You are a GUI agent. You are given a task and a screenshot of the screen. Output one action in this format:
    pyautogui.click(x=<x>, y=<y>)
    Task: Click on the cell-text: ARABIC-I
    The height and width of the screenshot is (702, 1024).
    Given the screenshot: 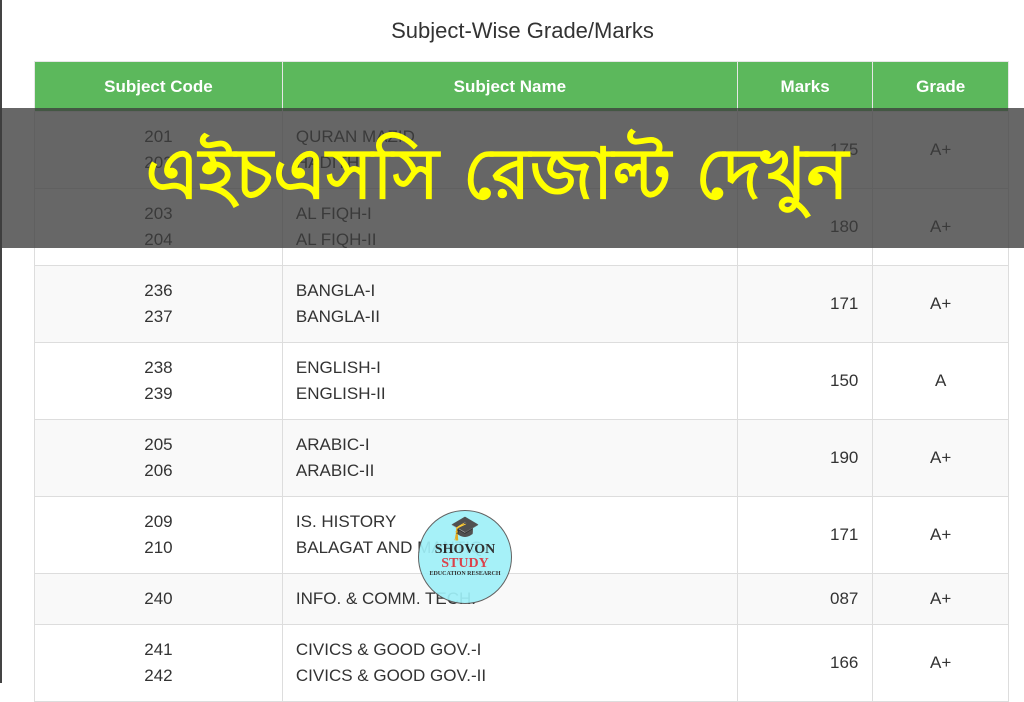 What is the action you would take?
    pyautogui.click(x=332, y=444)
    